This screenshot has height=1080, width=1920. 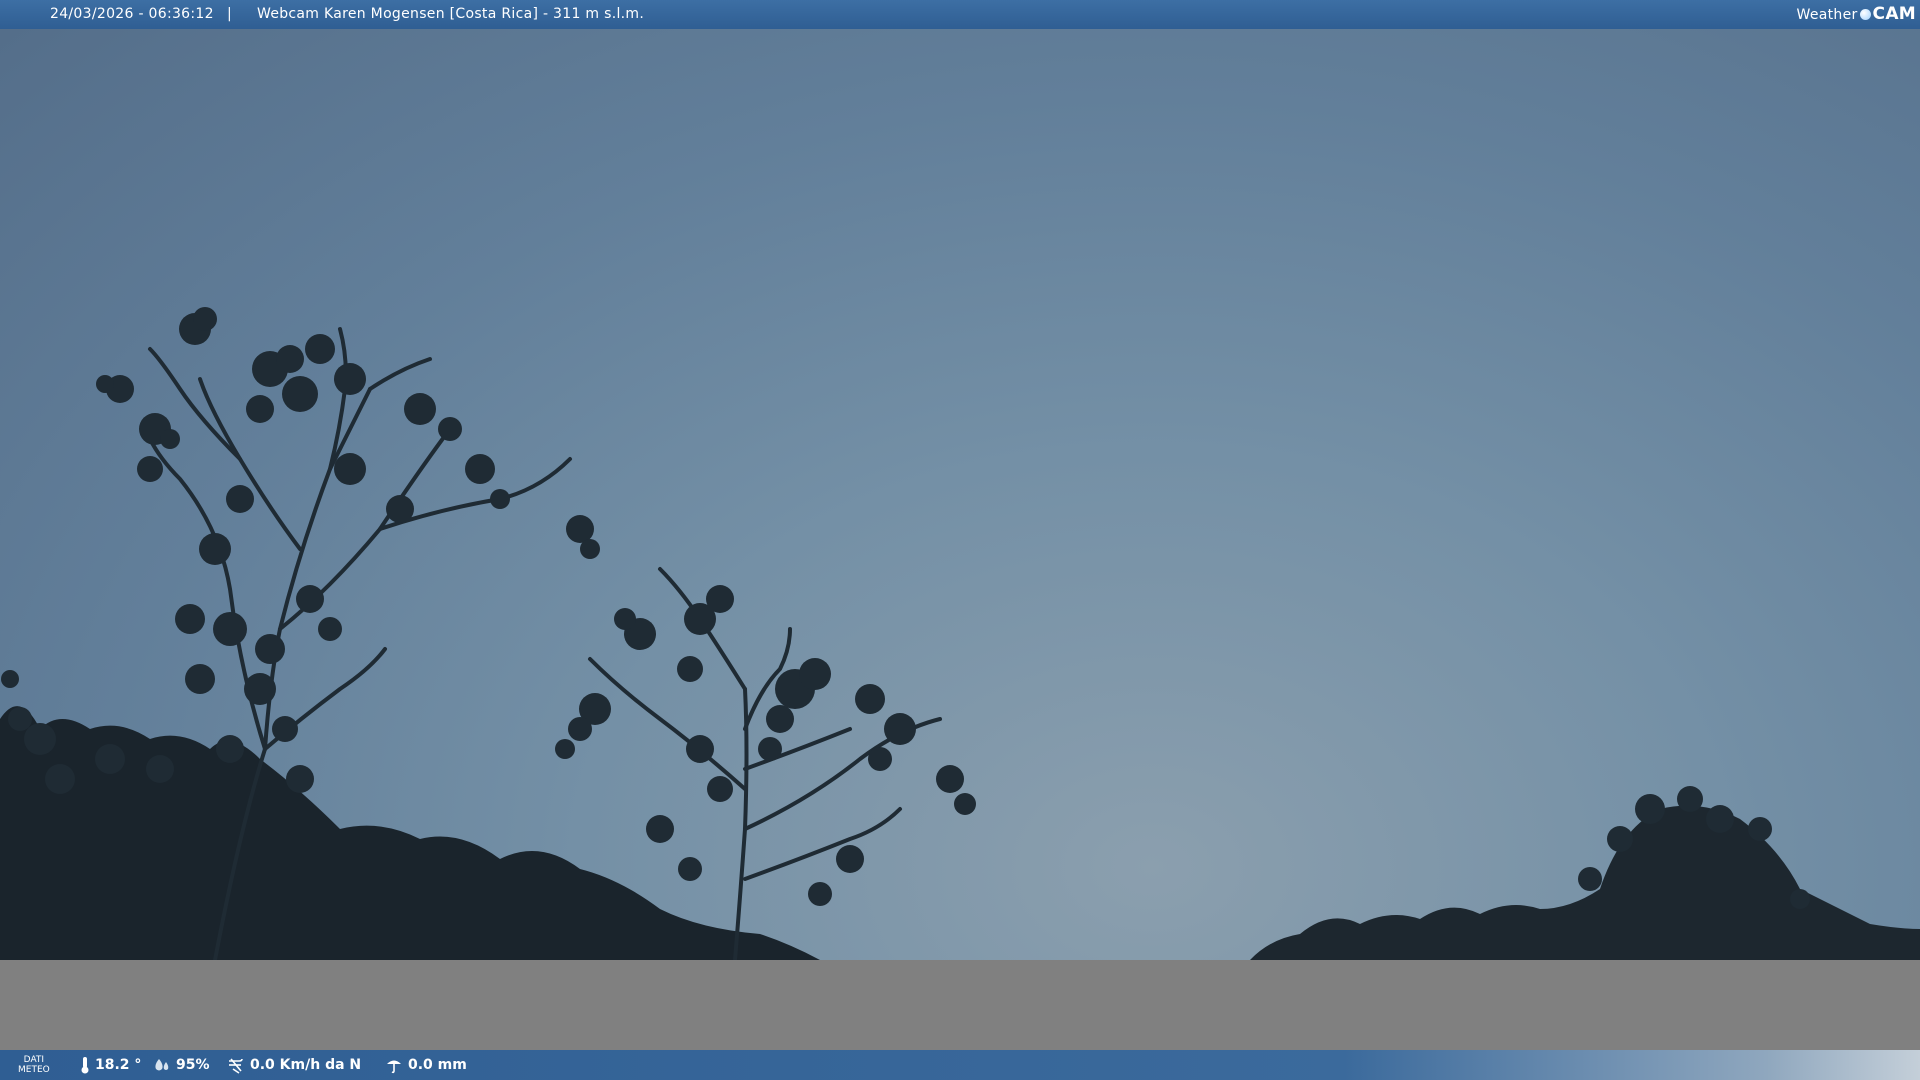 I want to click on weathercam-logo: Weather CAM, so click(x=1857, y=15).